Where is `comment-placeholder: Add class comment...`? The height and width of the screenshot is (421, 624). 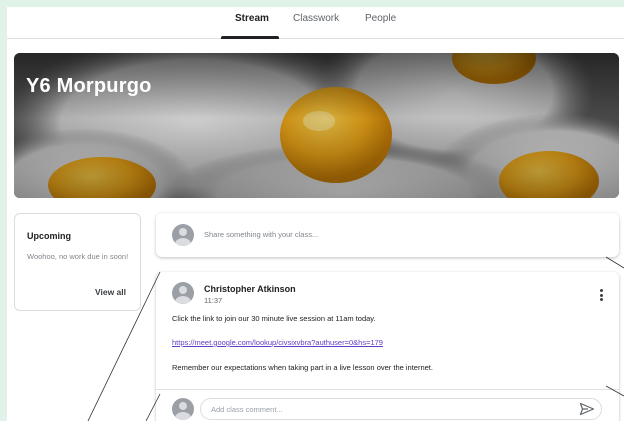 comment-placeholder: Add class comment... is located at coordinates (247, 409).